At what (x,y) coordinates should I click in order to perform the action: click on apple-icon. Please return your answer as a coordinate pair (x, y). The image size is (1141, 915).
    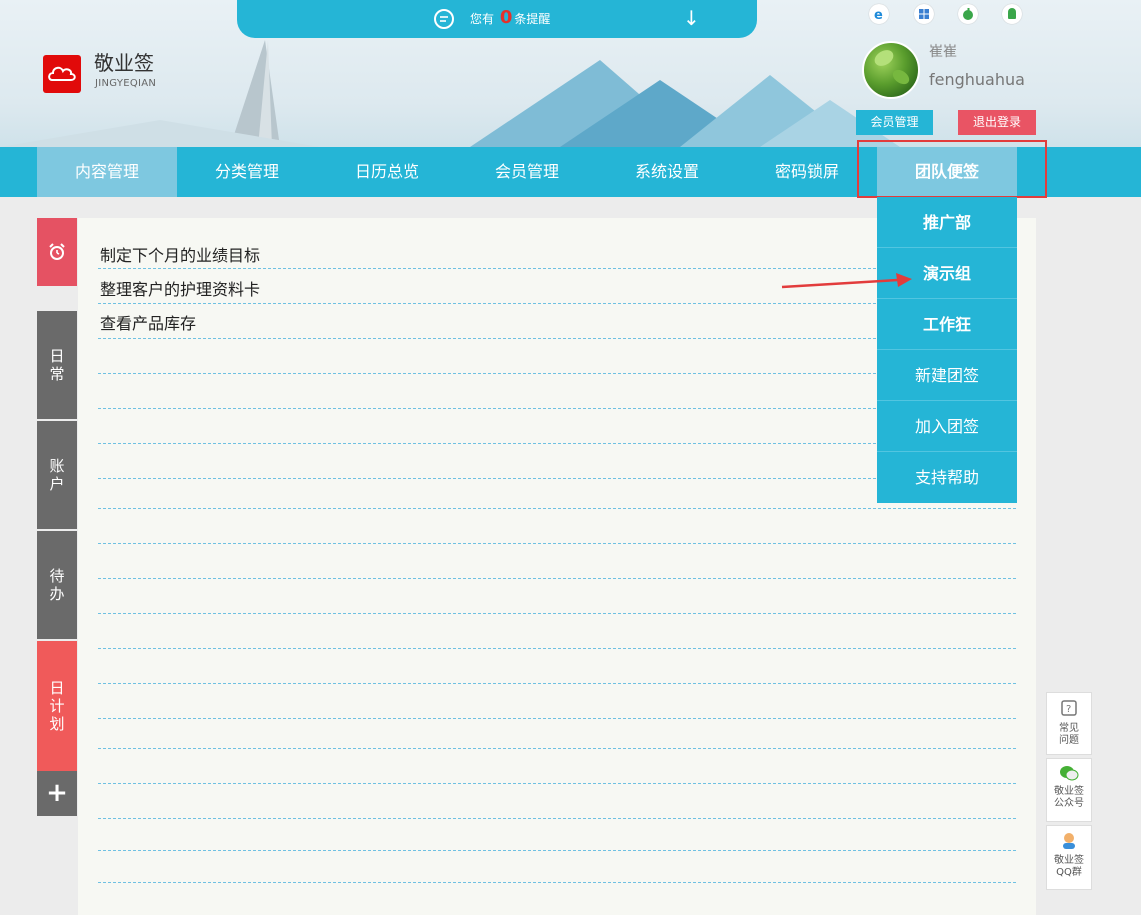
    Looking at the image, I should click on (968, 14).